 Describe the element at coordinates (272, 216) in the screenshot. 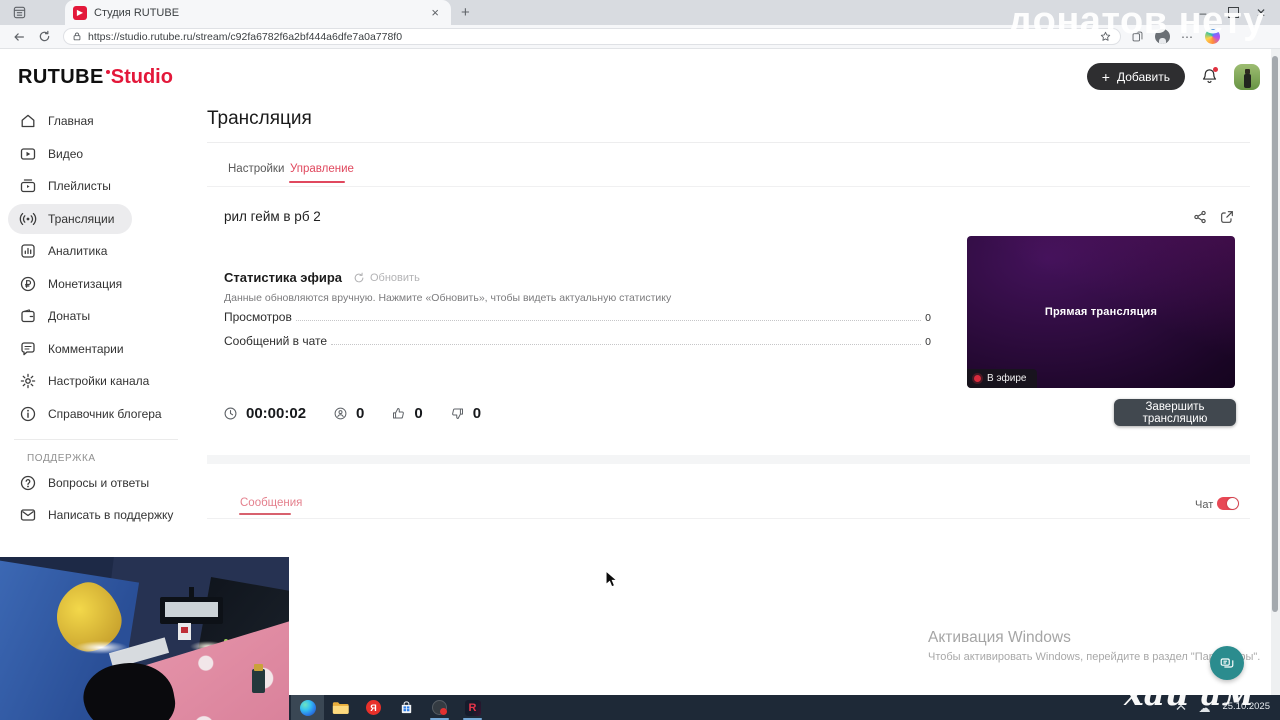

I see `stream-title: рил гейм в рб 2` at that location.